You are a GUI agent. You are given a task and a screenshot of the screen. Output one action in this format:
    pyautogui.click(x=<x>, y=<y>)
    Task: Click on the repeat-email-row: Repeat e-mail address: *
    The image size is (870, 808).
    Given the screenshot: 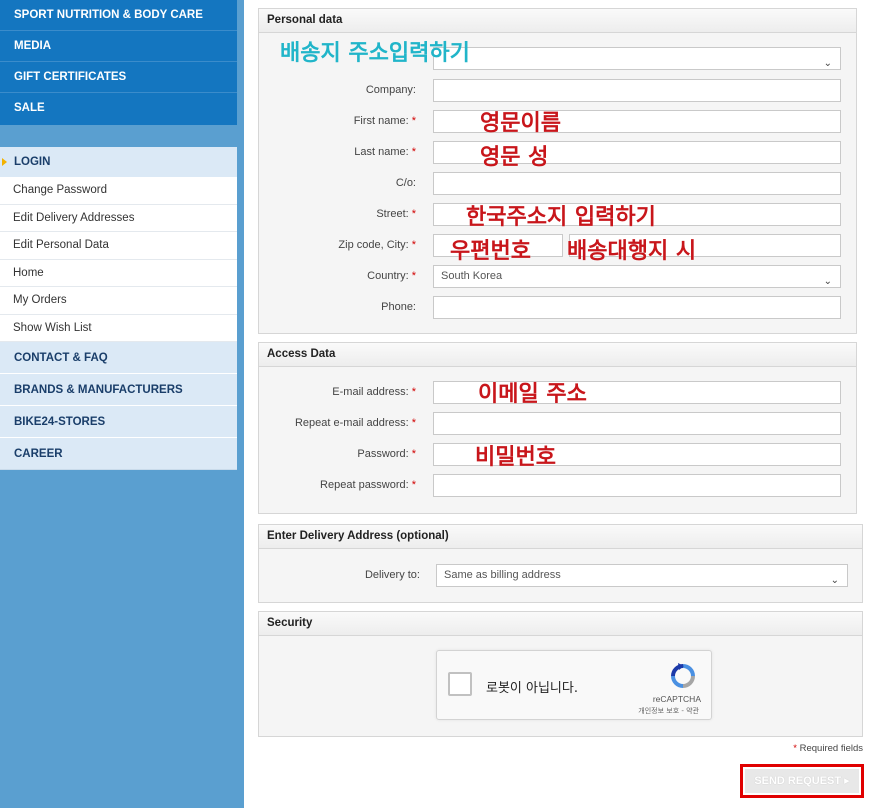 What is the action you would take?
    pyautogui.click(x=557, y=424)
    